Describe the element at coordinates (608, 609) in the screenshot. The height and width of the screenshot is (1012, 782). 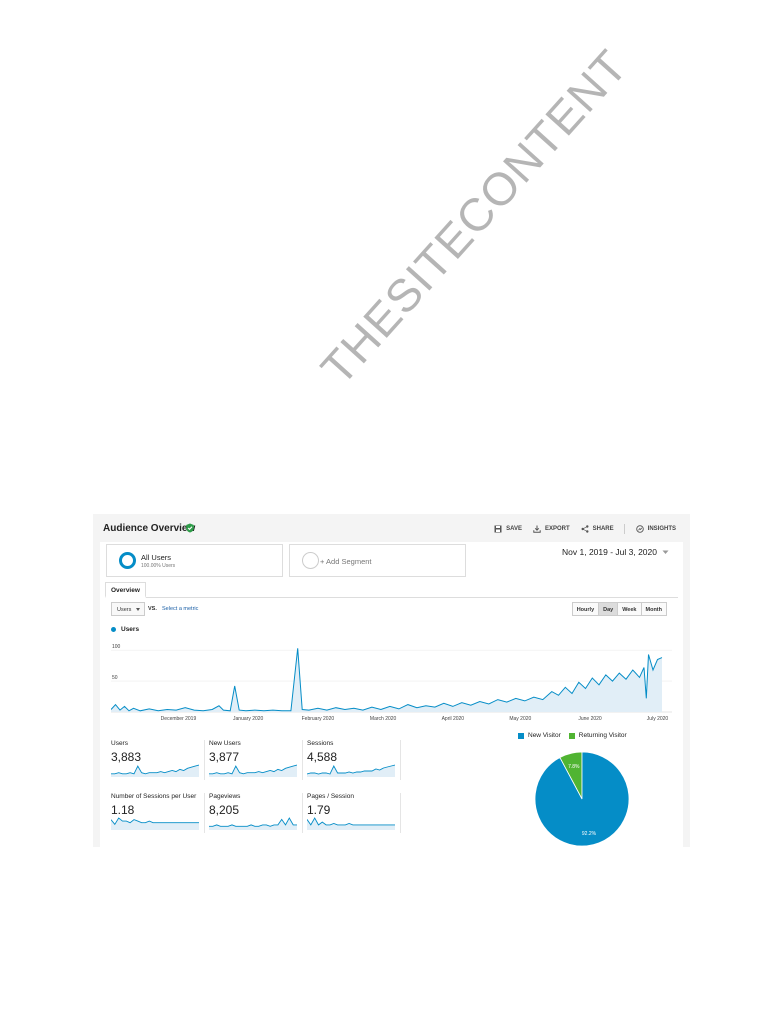
I see `granularity-day-button: Day` at that location.